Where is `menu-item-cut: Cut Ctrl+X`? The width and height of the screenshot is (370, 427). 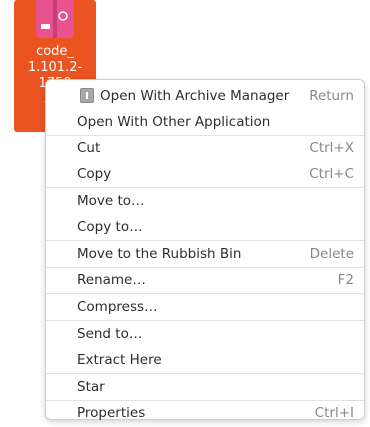
menu-item-cut: Cut Ctrl+X is located at coordinates (205, 149).